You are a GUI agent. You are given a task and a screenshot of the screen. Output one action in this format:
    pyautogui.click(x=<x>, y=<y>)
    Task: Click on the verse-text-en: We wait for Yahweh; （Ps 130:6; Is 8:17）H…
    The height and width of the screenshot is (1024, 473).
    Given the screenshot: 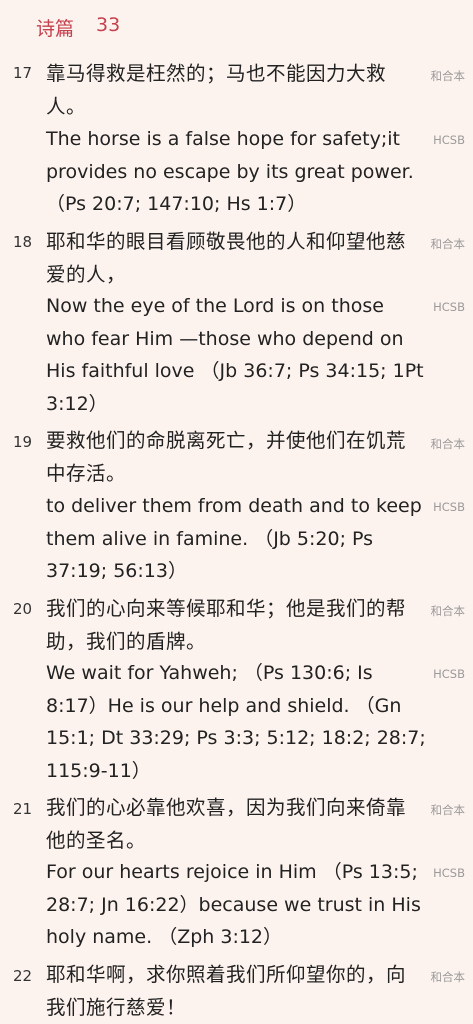 What is the action you would take?
    pyautogui.click(x=236, y=722)
    